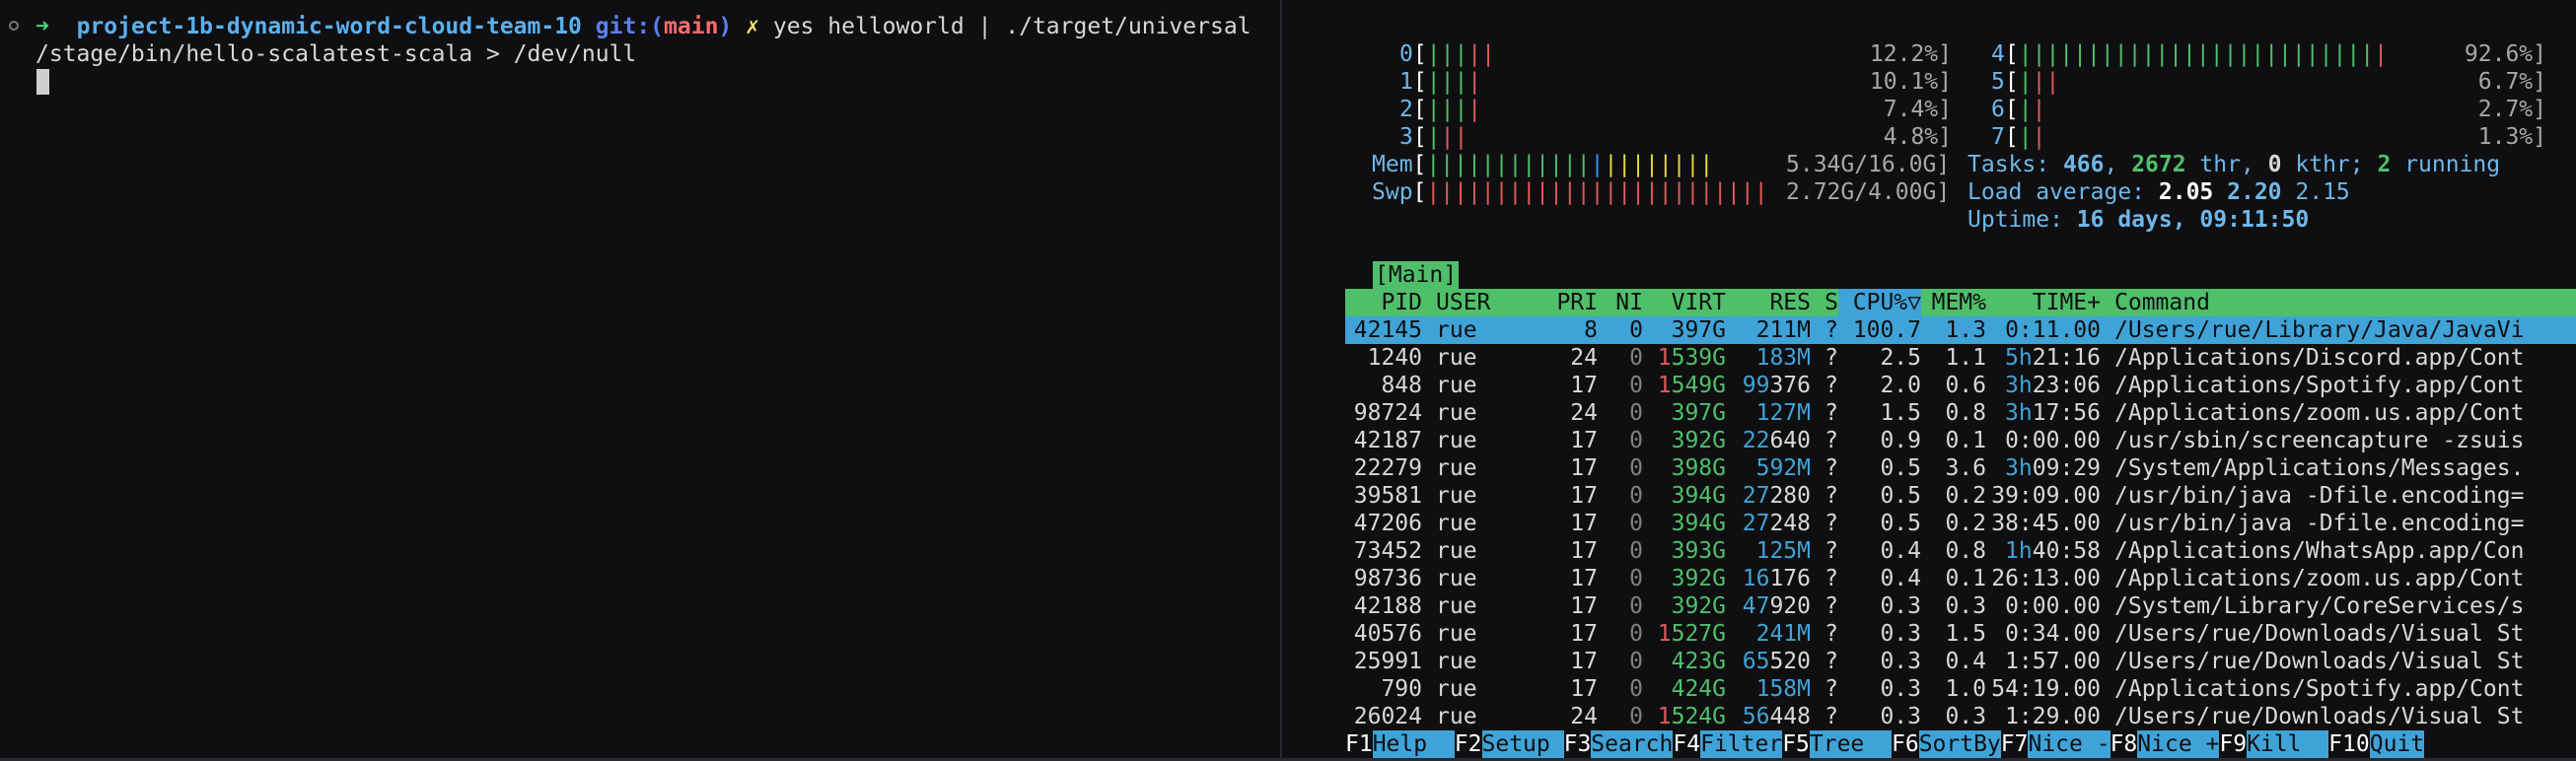 Image resolution: width=2576 pixels, height=761 pixels. Describe the element at coordinates (1901, 440) in the screenshot. I see `cell-cpu: 0.9` at that location.